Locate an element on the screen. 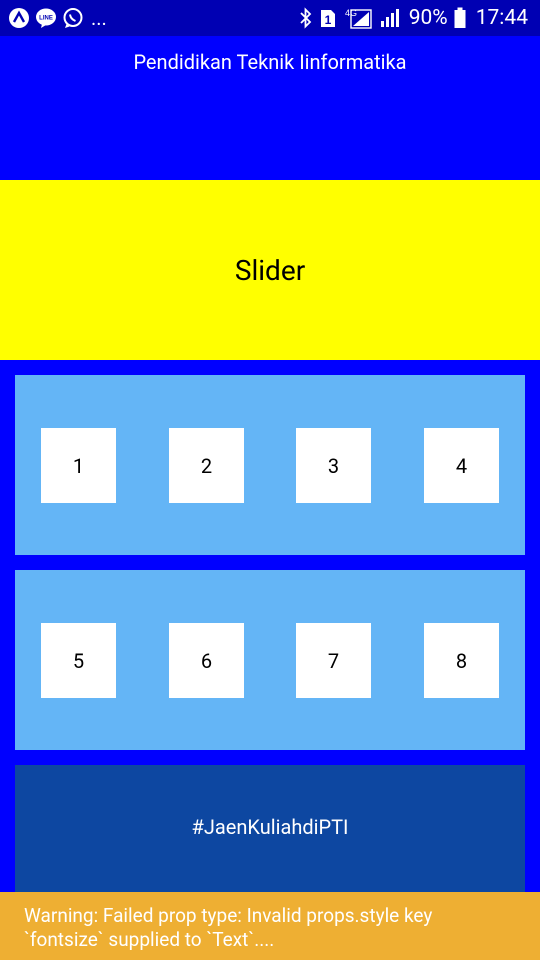  menu-tile-5: 5 is located at coordinates (78, 660).